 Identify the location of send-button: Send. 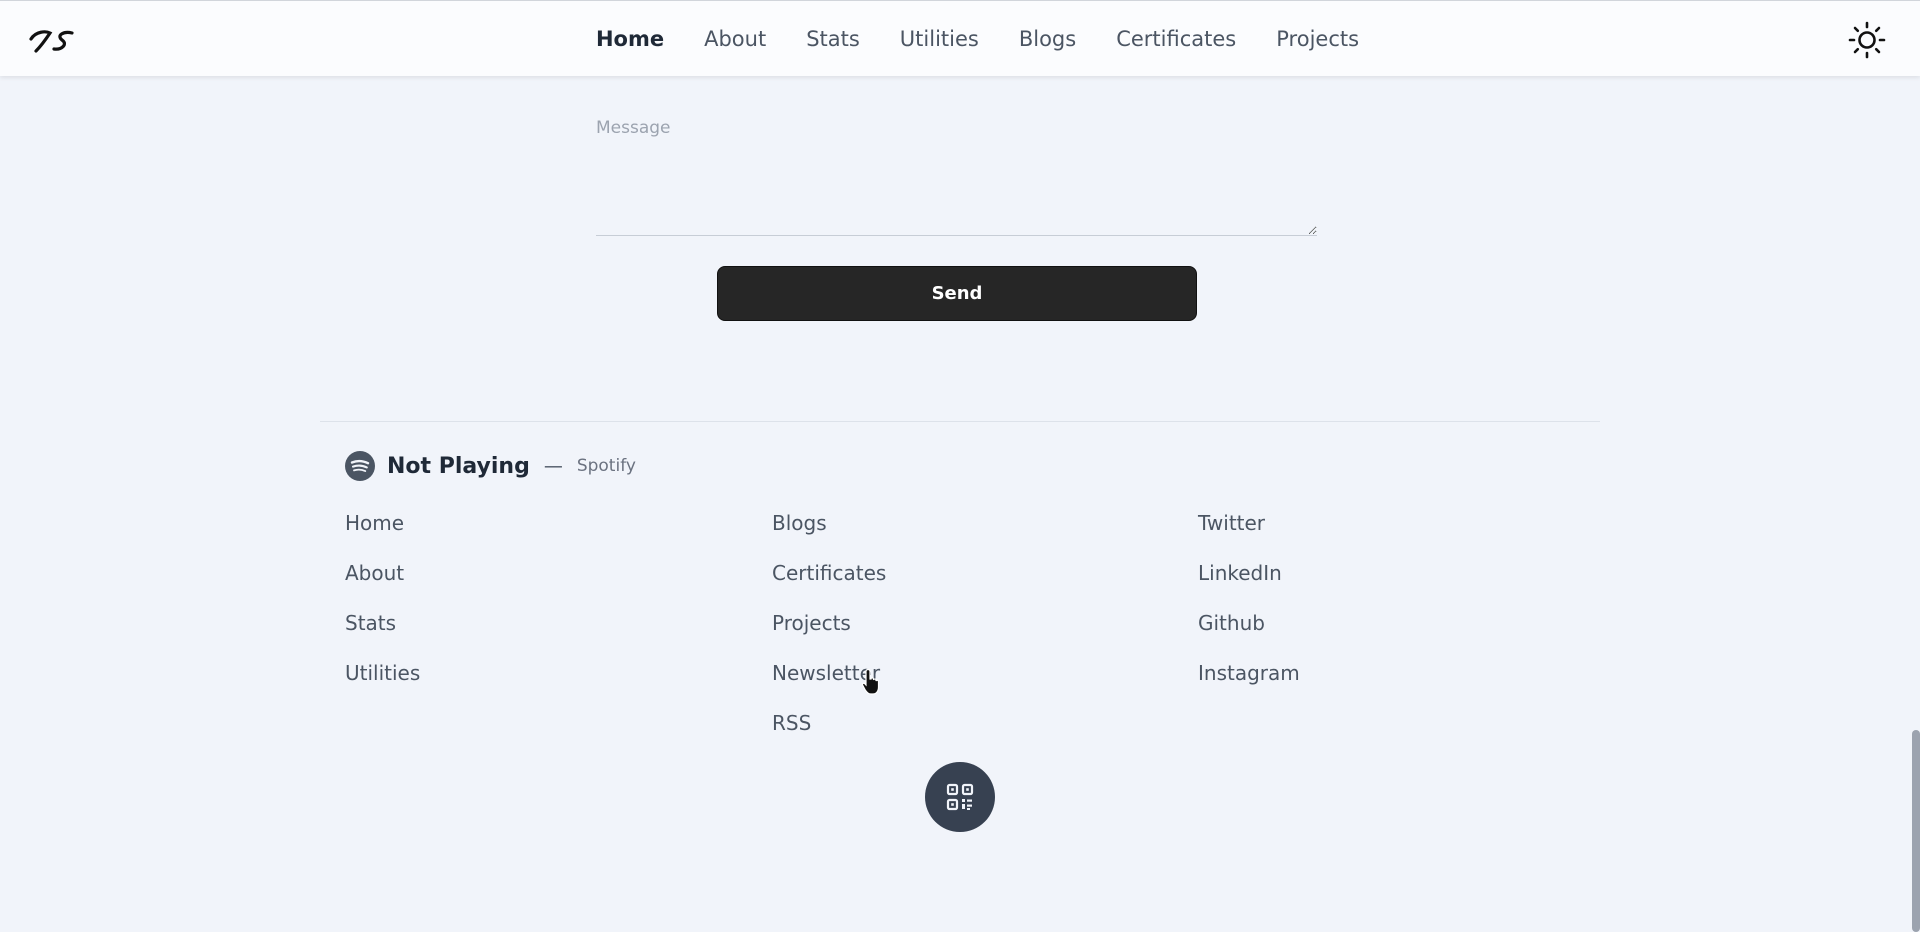
(957, 293).